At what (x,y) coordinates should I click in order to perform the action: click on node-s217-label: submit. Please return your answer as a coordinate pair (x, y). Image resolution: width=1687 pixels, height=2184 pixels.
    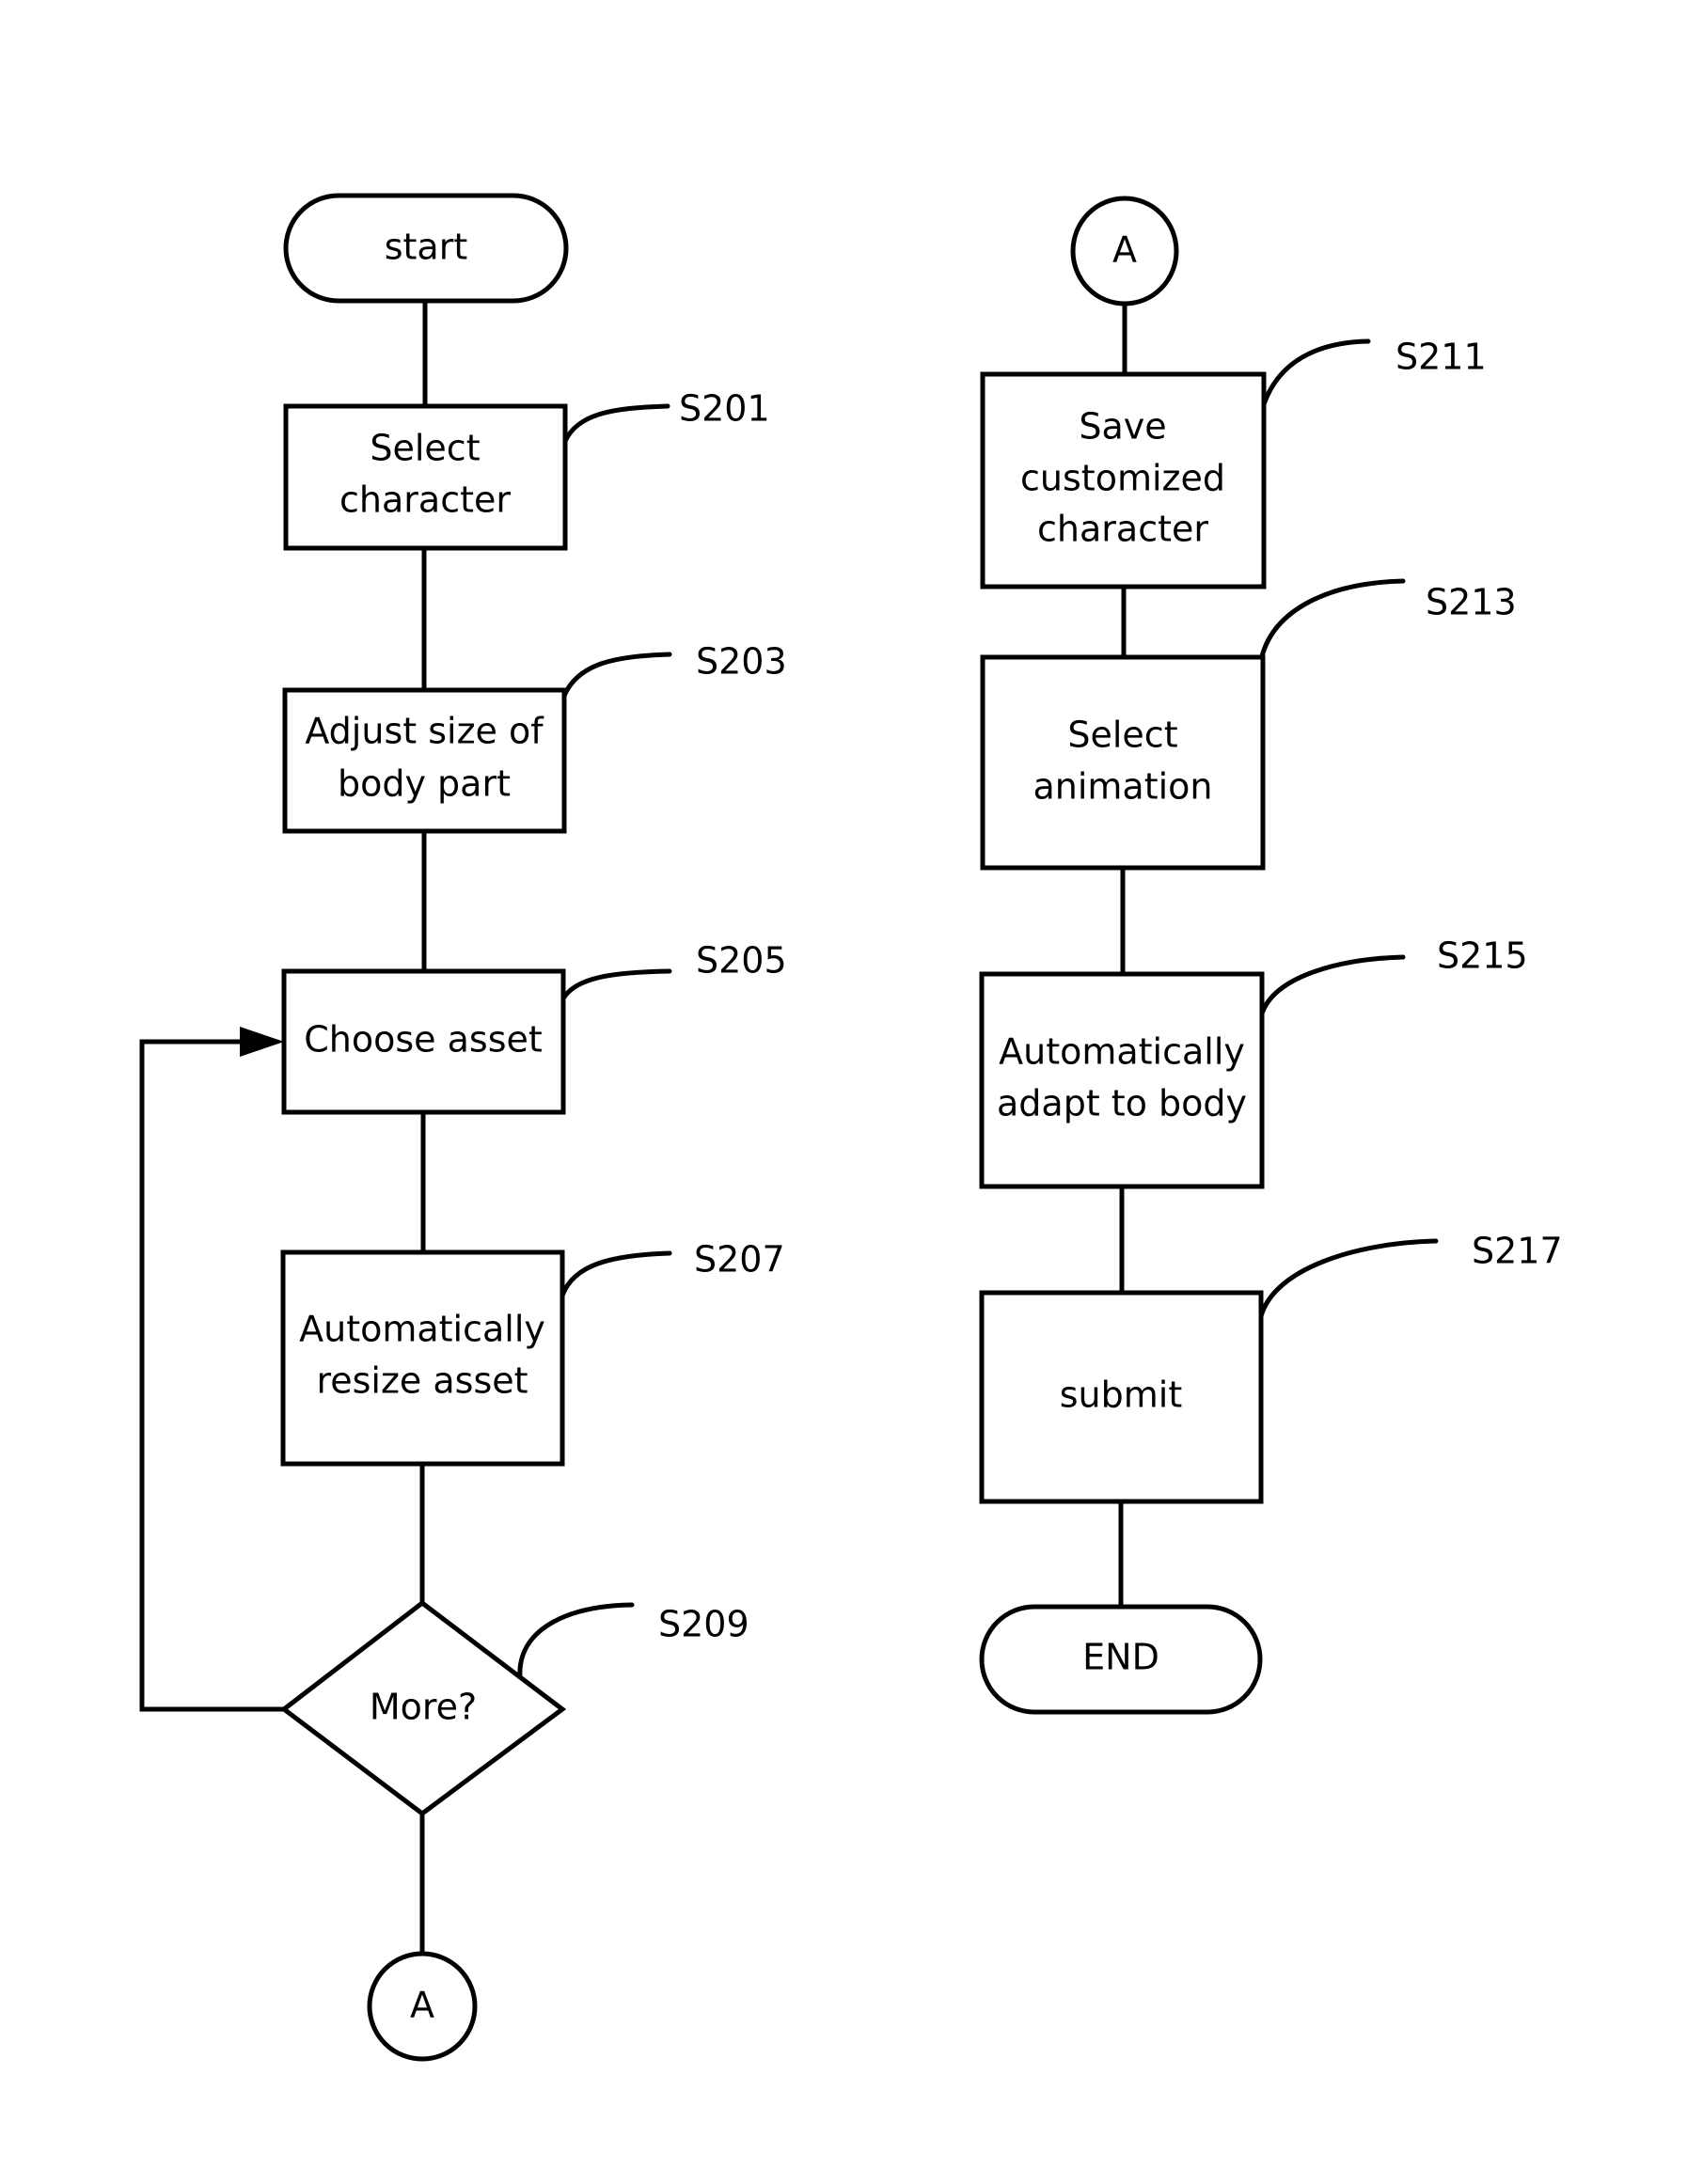
    Looking at the image, I should click on (1121, 1395).